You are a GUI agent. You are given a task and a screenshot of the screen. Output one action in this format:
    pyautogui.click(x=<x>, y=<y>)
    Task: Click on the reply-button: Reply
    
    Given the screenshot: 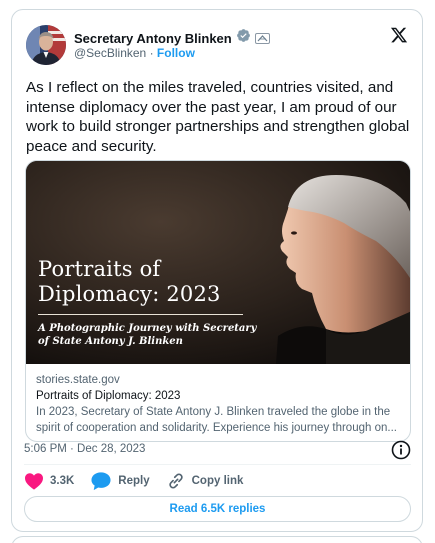 What is the action you would take?
    pyautogui.click(x=120, y=481)
    